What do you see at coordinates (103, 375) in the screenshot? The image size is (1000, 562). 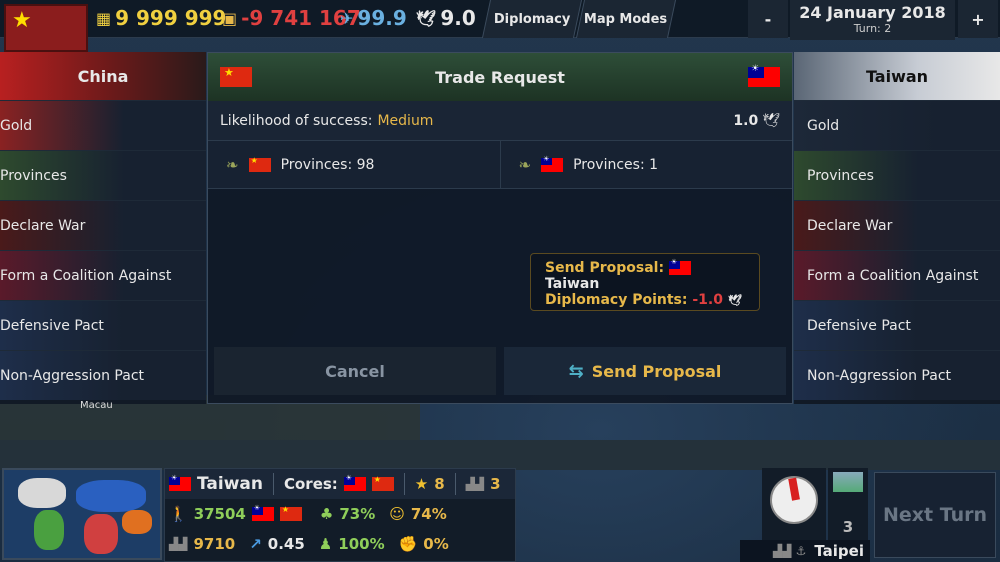 I see `left-item-non-aggression: Non-Aggression Pact` at bounding box center [103, 375].